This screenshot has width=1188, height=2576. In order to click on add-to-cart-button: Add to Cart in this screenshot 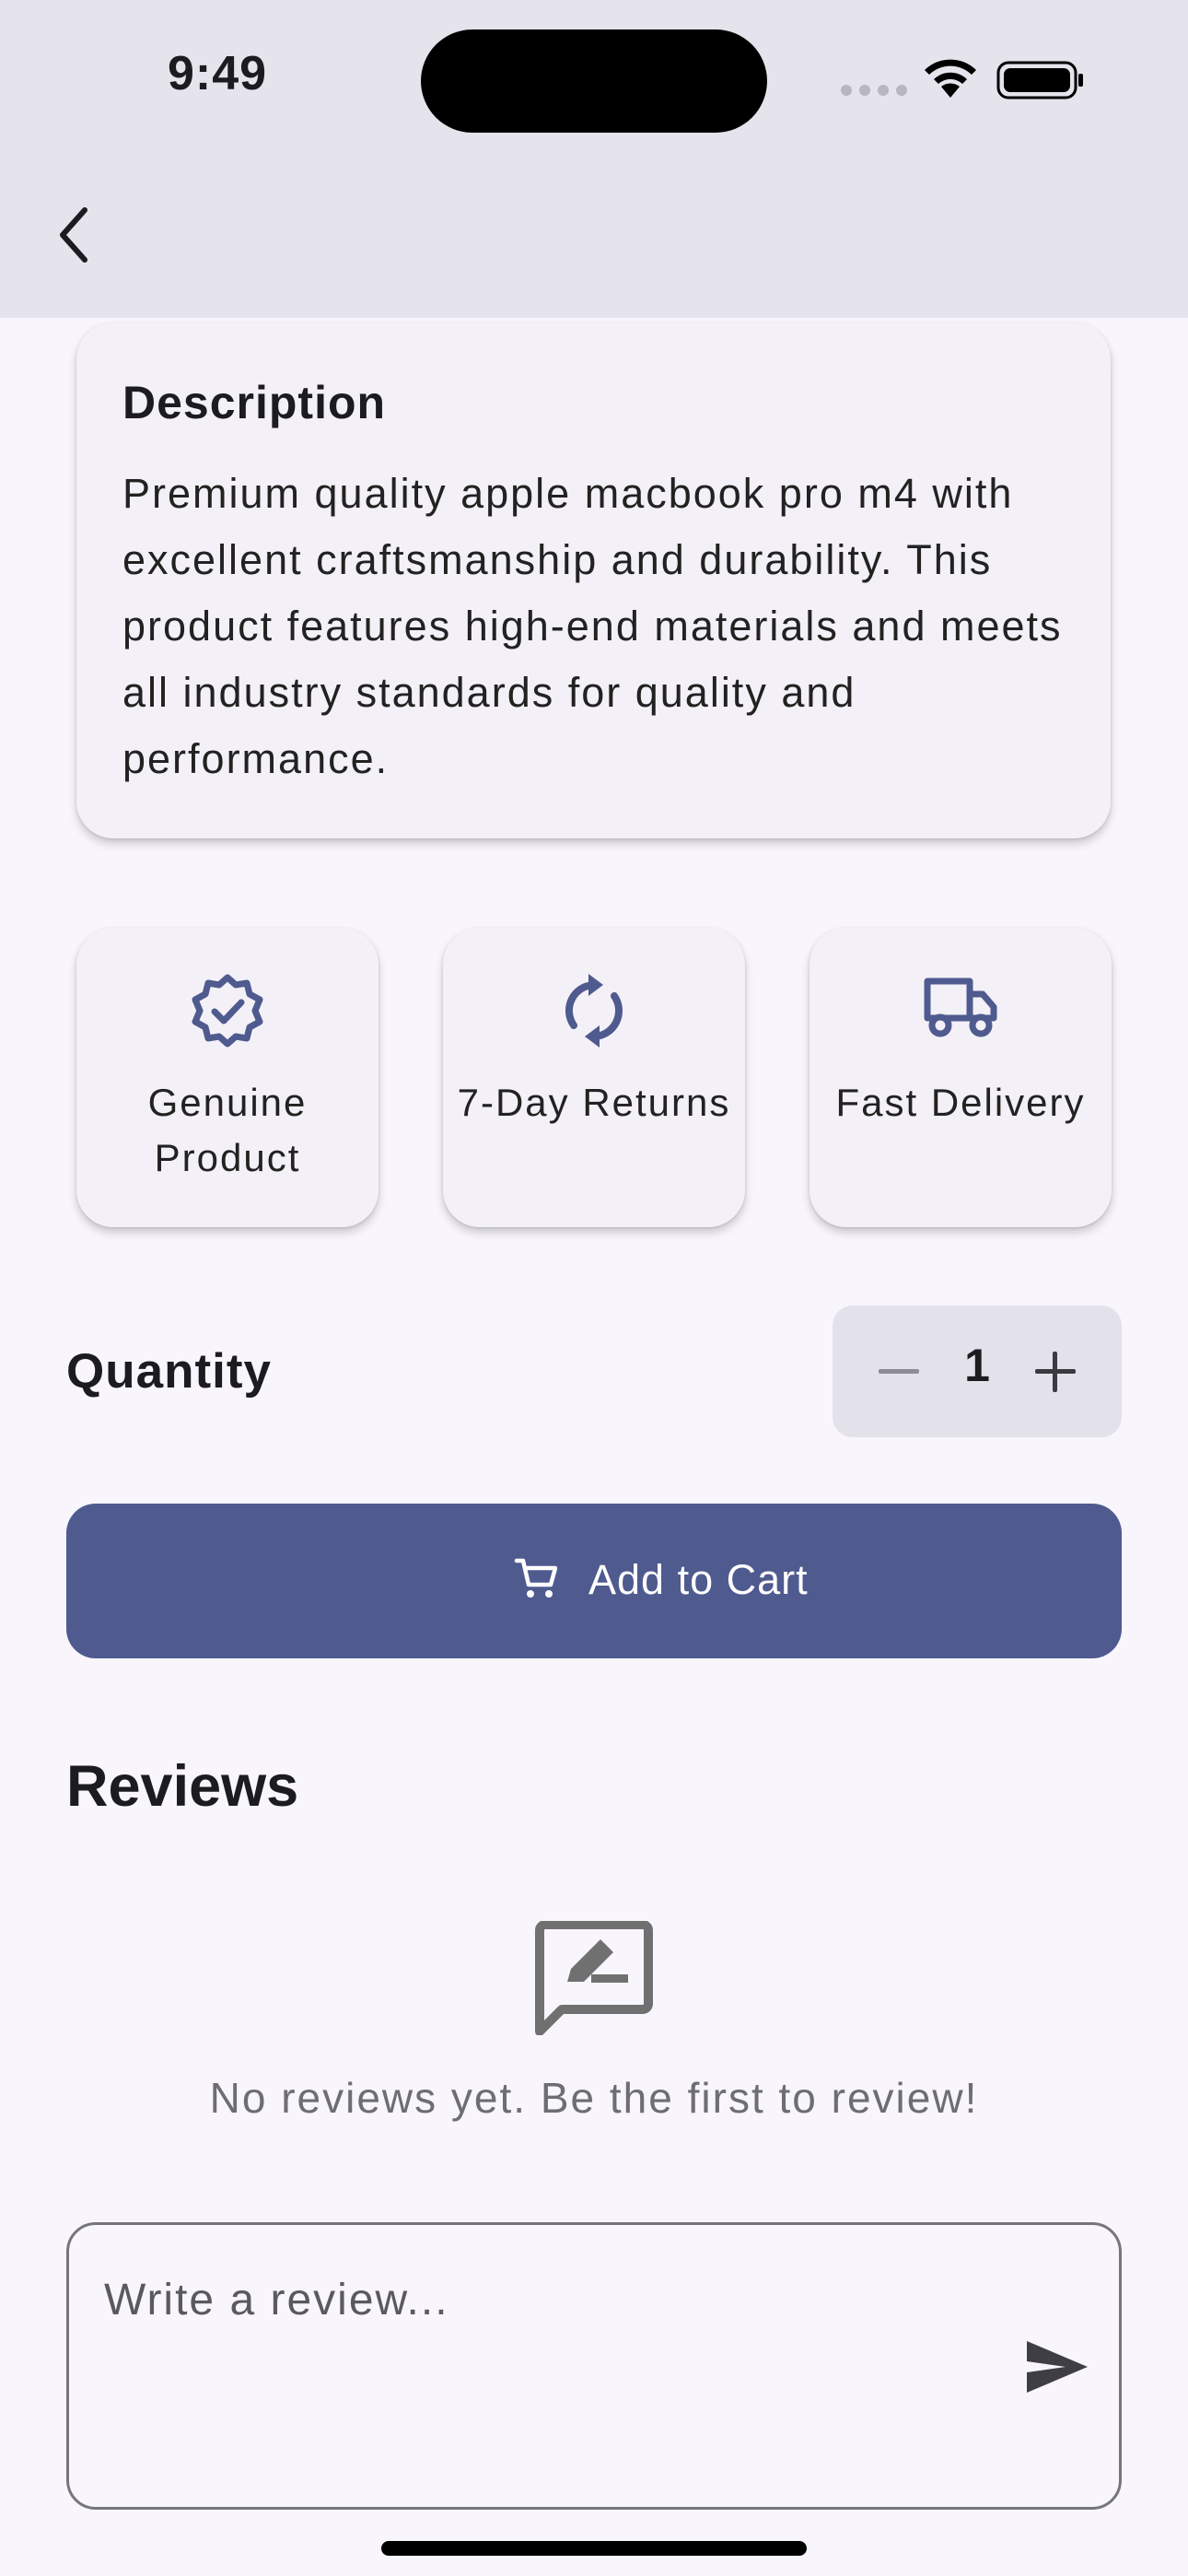, I will do `click(594, 1581)`.